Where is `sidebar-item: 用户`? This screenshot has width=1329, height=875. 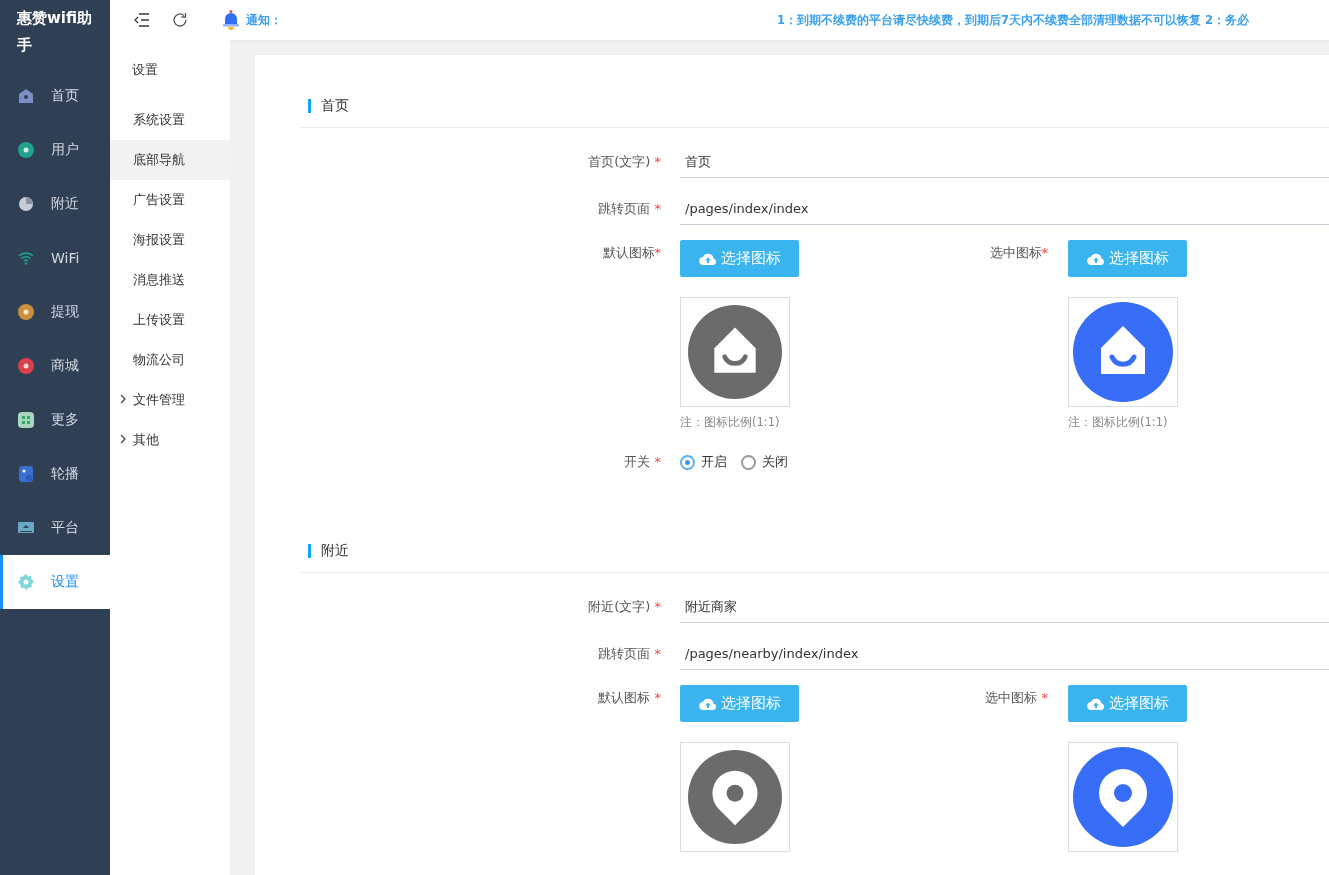
sidebar-item: 用户 is located at coordinates (55, 150).